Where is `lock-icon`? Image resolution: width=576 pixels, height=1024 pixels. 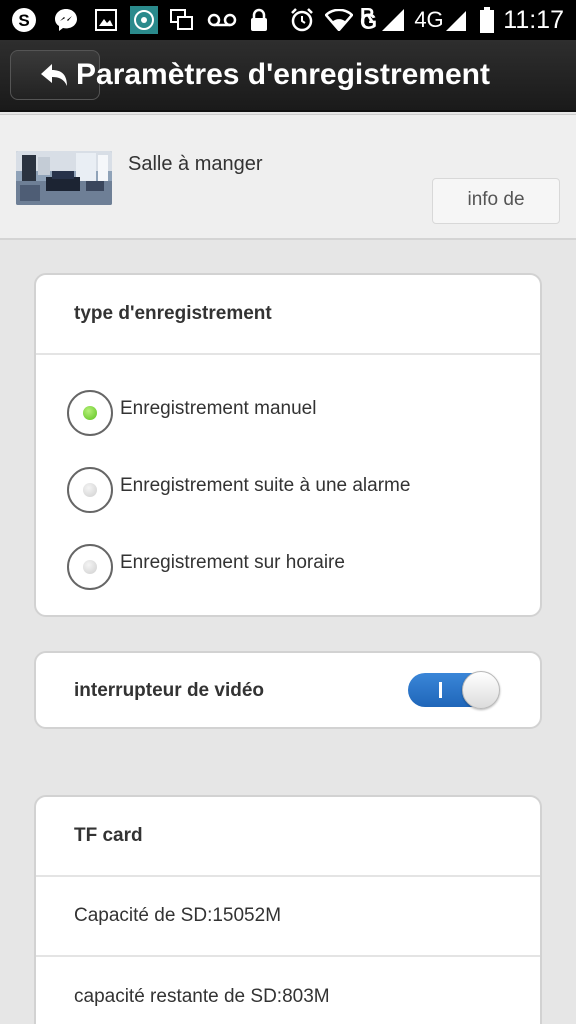 lock-icon is located at coordinates (259, 20).